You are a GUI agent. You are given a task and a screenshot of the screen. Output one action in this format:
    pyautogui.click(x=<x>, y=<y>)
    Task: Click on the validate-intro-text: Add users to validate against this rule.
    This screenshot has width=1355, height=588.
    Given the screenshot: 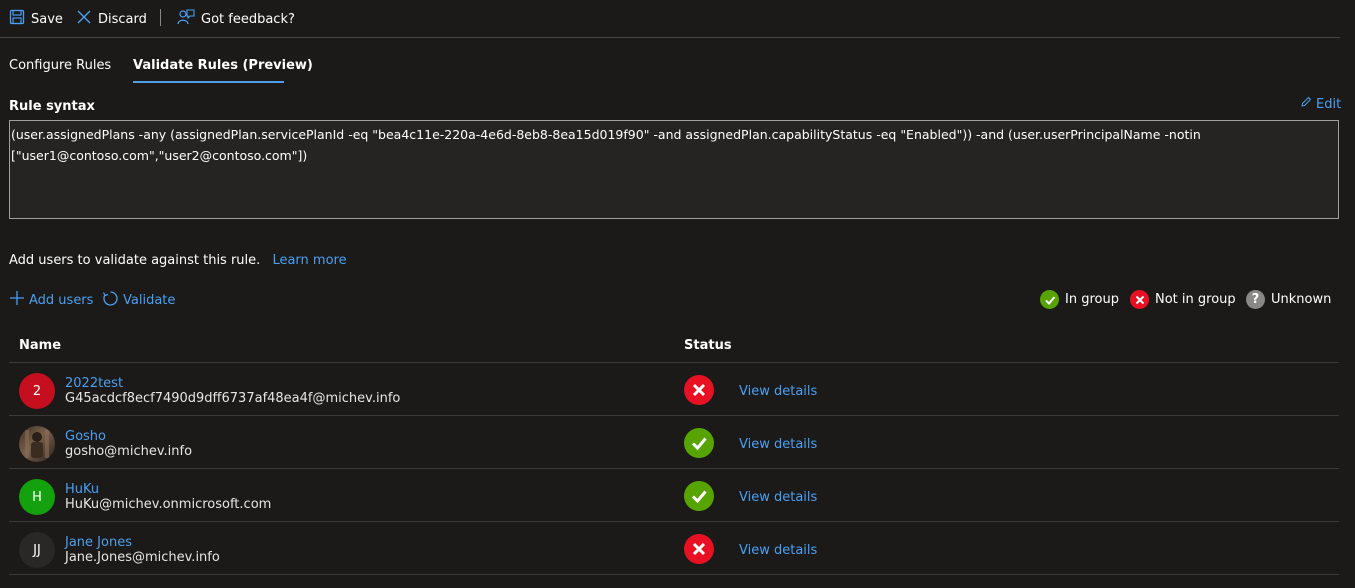 What is the action you would take?
    pyautogui.click(x=135, y=260)
    